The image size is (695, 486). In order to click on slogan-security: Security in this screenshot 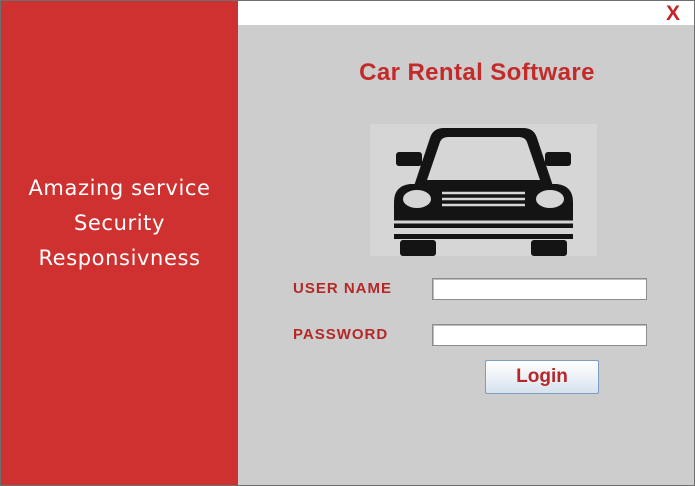, I will do `click(119, 223)`.